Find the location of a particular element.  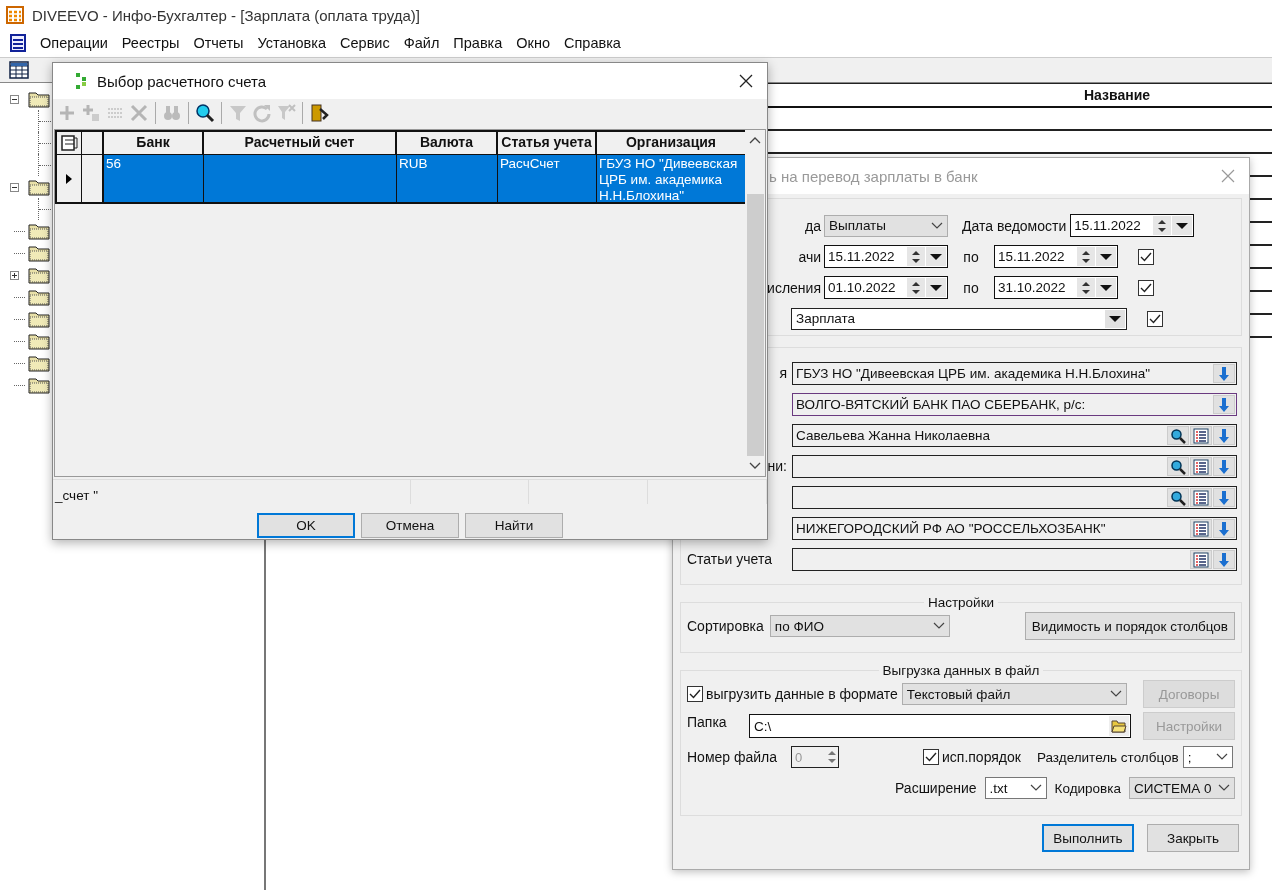

table-cell is located at coordinates (300, 178).